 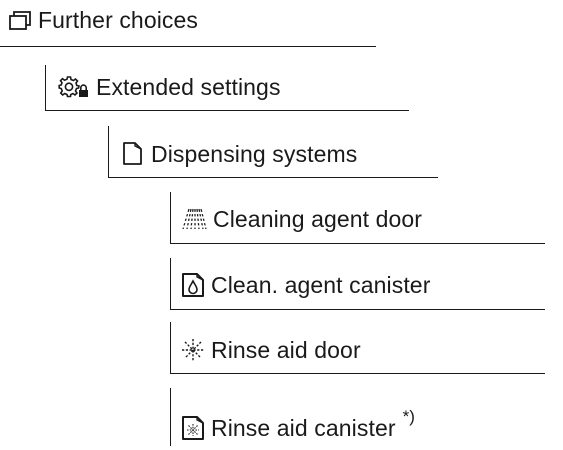 I want to click on menu-item-clean-agent-canister: Clean. agent canister, so click(x=357, y=284).